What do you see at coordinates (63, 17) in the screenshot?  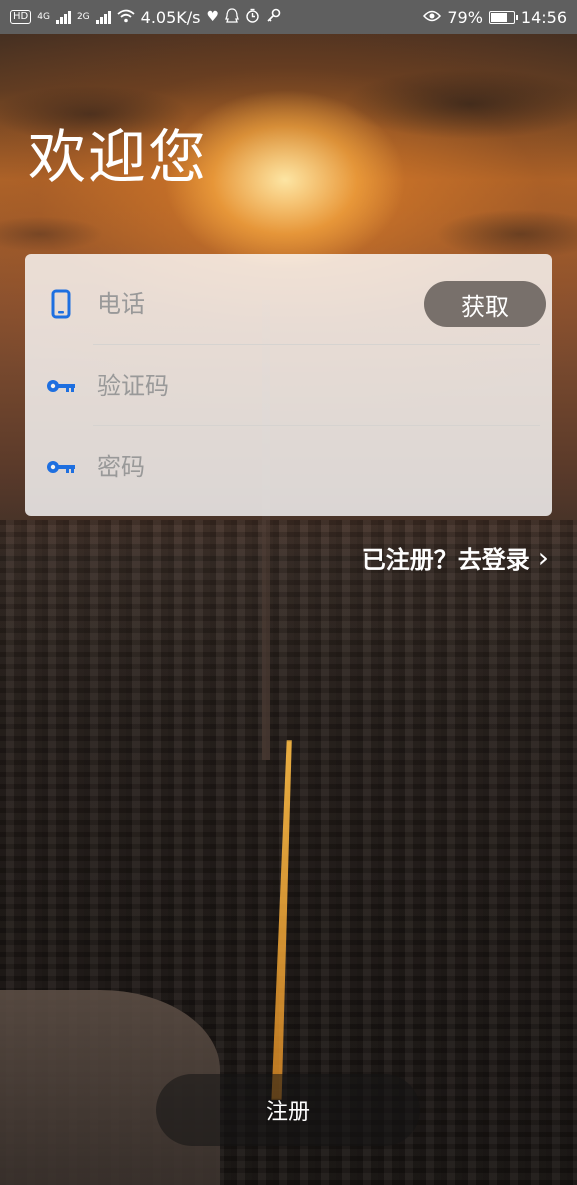 I see `signal-1-icon` at bounding box center [63, 17].